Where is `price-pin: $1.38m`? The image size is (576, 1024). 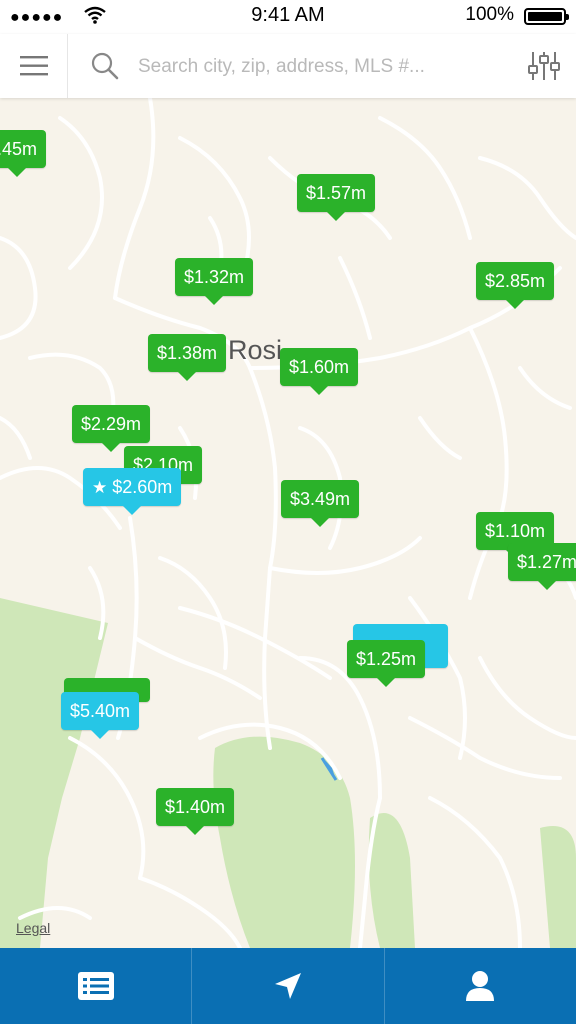 price-pin: $1.38m is located at coordinates (187, 357).